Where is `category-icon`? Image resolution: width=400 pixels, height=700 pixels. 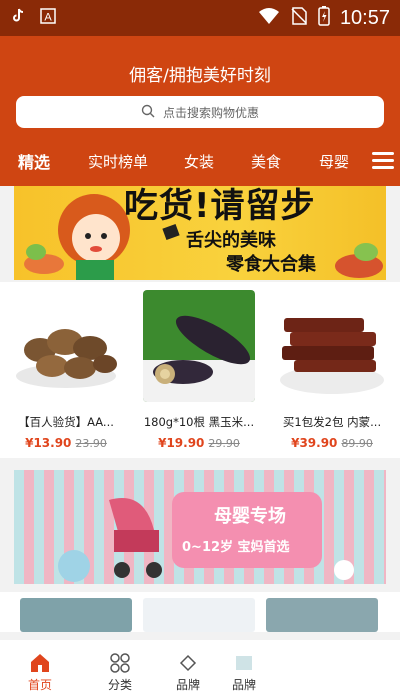 category-icon is located at coordinates (120, 663).